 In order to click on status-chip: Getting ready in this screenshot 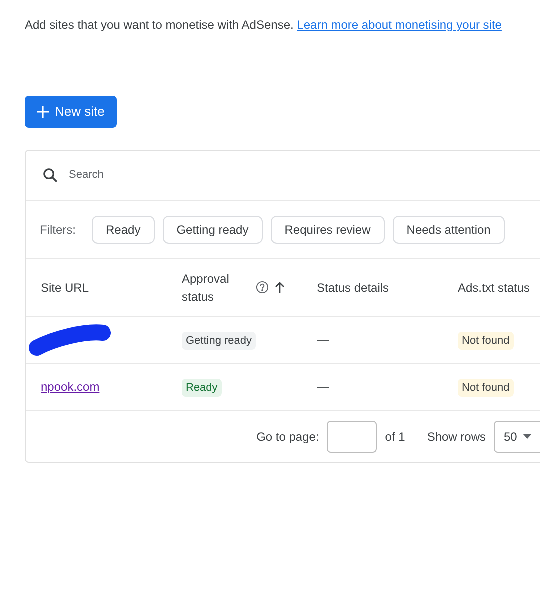, I will do `click(219, 341)`.